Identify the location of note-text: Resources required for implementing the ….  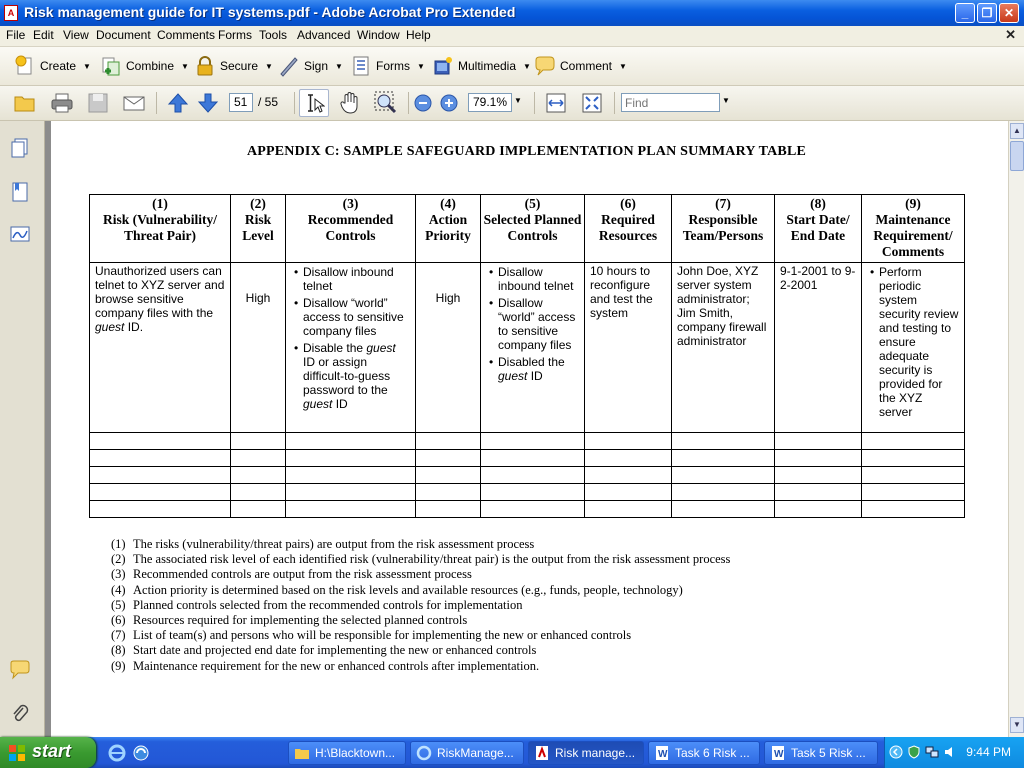
(300, 620).